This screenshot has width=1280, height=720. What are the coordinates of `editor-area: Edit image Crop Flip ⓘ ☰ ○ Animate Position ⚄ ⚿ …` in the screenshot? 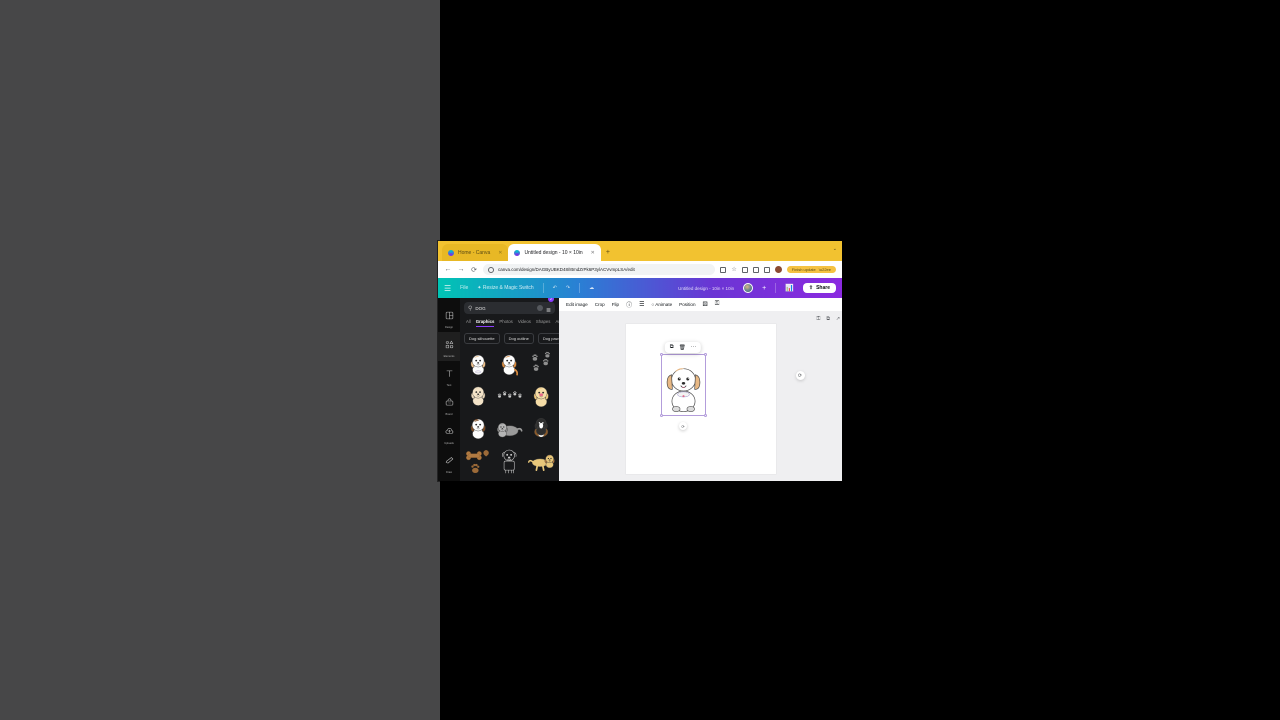 It's located at (700, 389).